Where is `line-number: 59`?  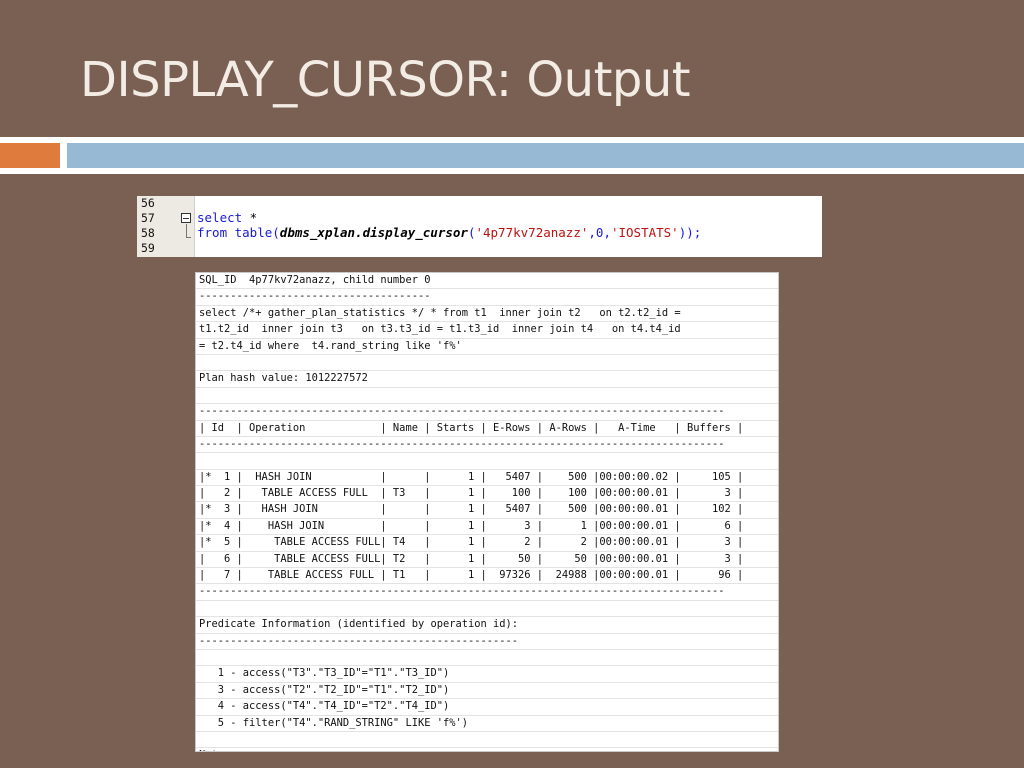 line-number: 59 is located at coordinates (148, 248).